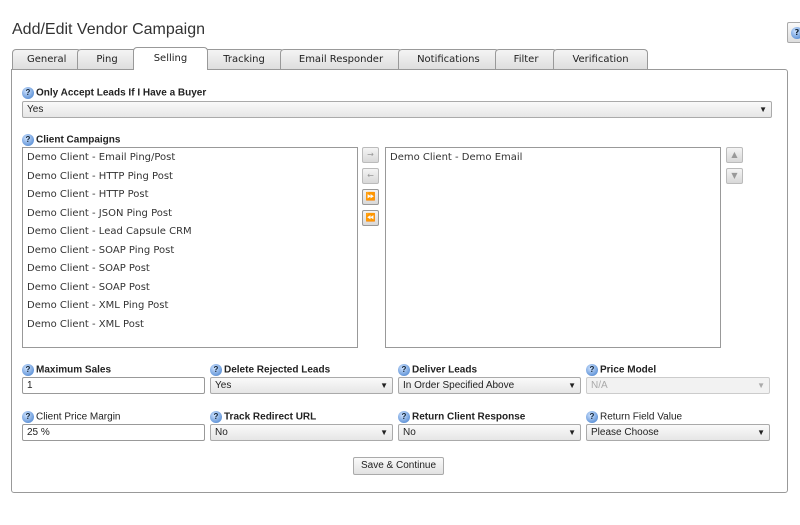  What do you see at coordinates (190, 234) in the screenshot?
I see `list-item: Demo Client - Lead Capsule CRM` at bounding box center [190, 234].